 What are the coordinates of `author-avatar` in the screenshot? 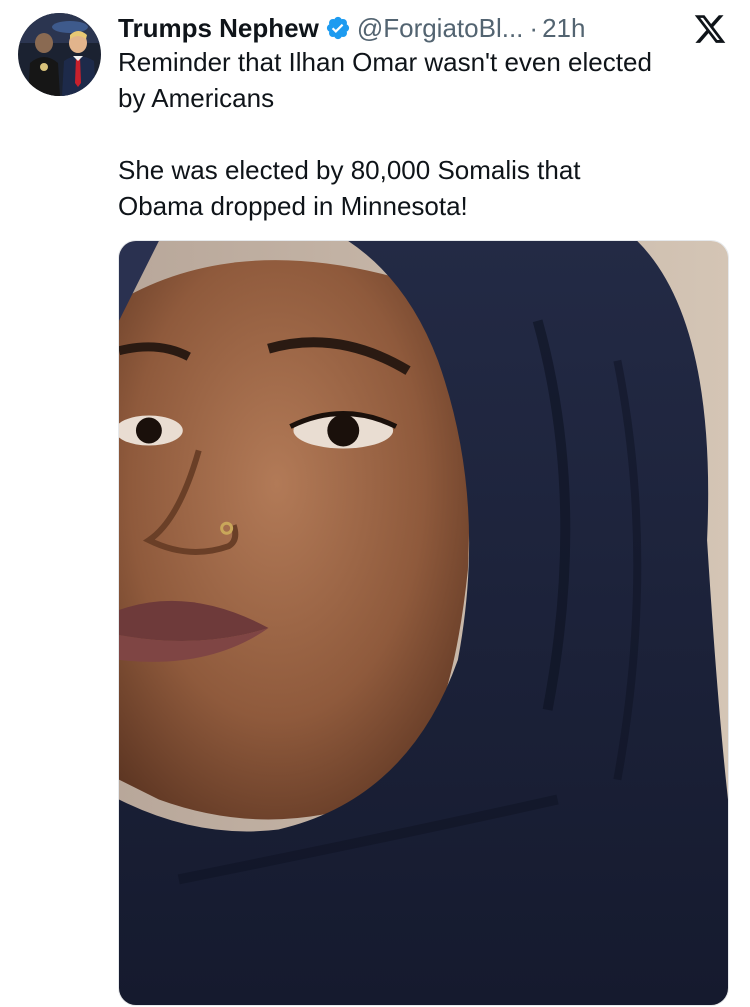 It's located at (59, 54).